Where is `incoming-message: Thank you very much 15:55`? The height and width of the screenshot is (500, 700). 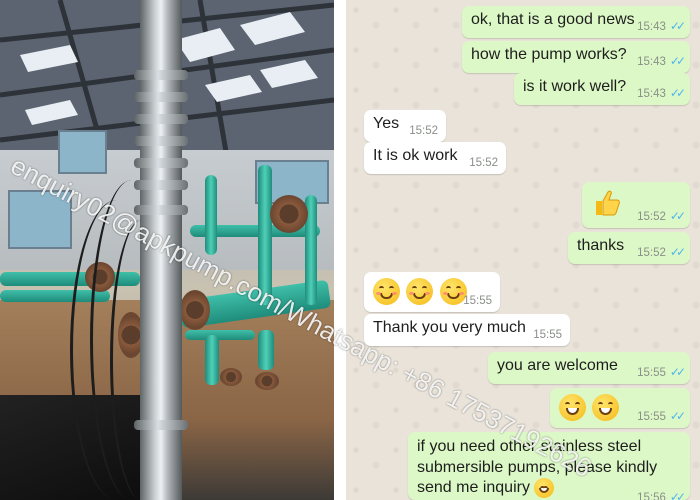
incoming-message: Thank you very much 15:55 is located at coordinates (467, 330).